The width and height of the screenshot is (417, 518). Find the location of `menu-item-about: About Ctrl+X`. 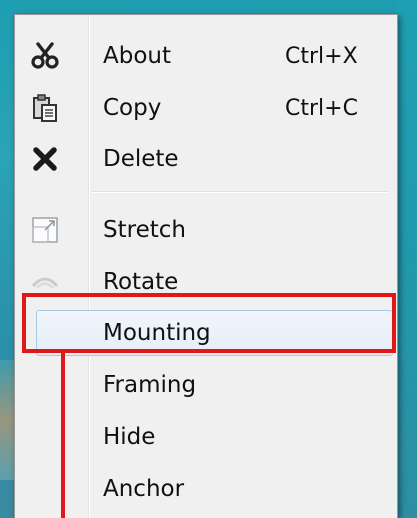

menu-item-about: About Ctrl+X is located at coordinates (207, 56).